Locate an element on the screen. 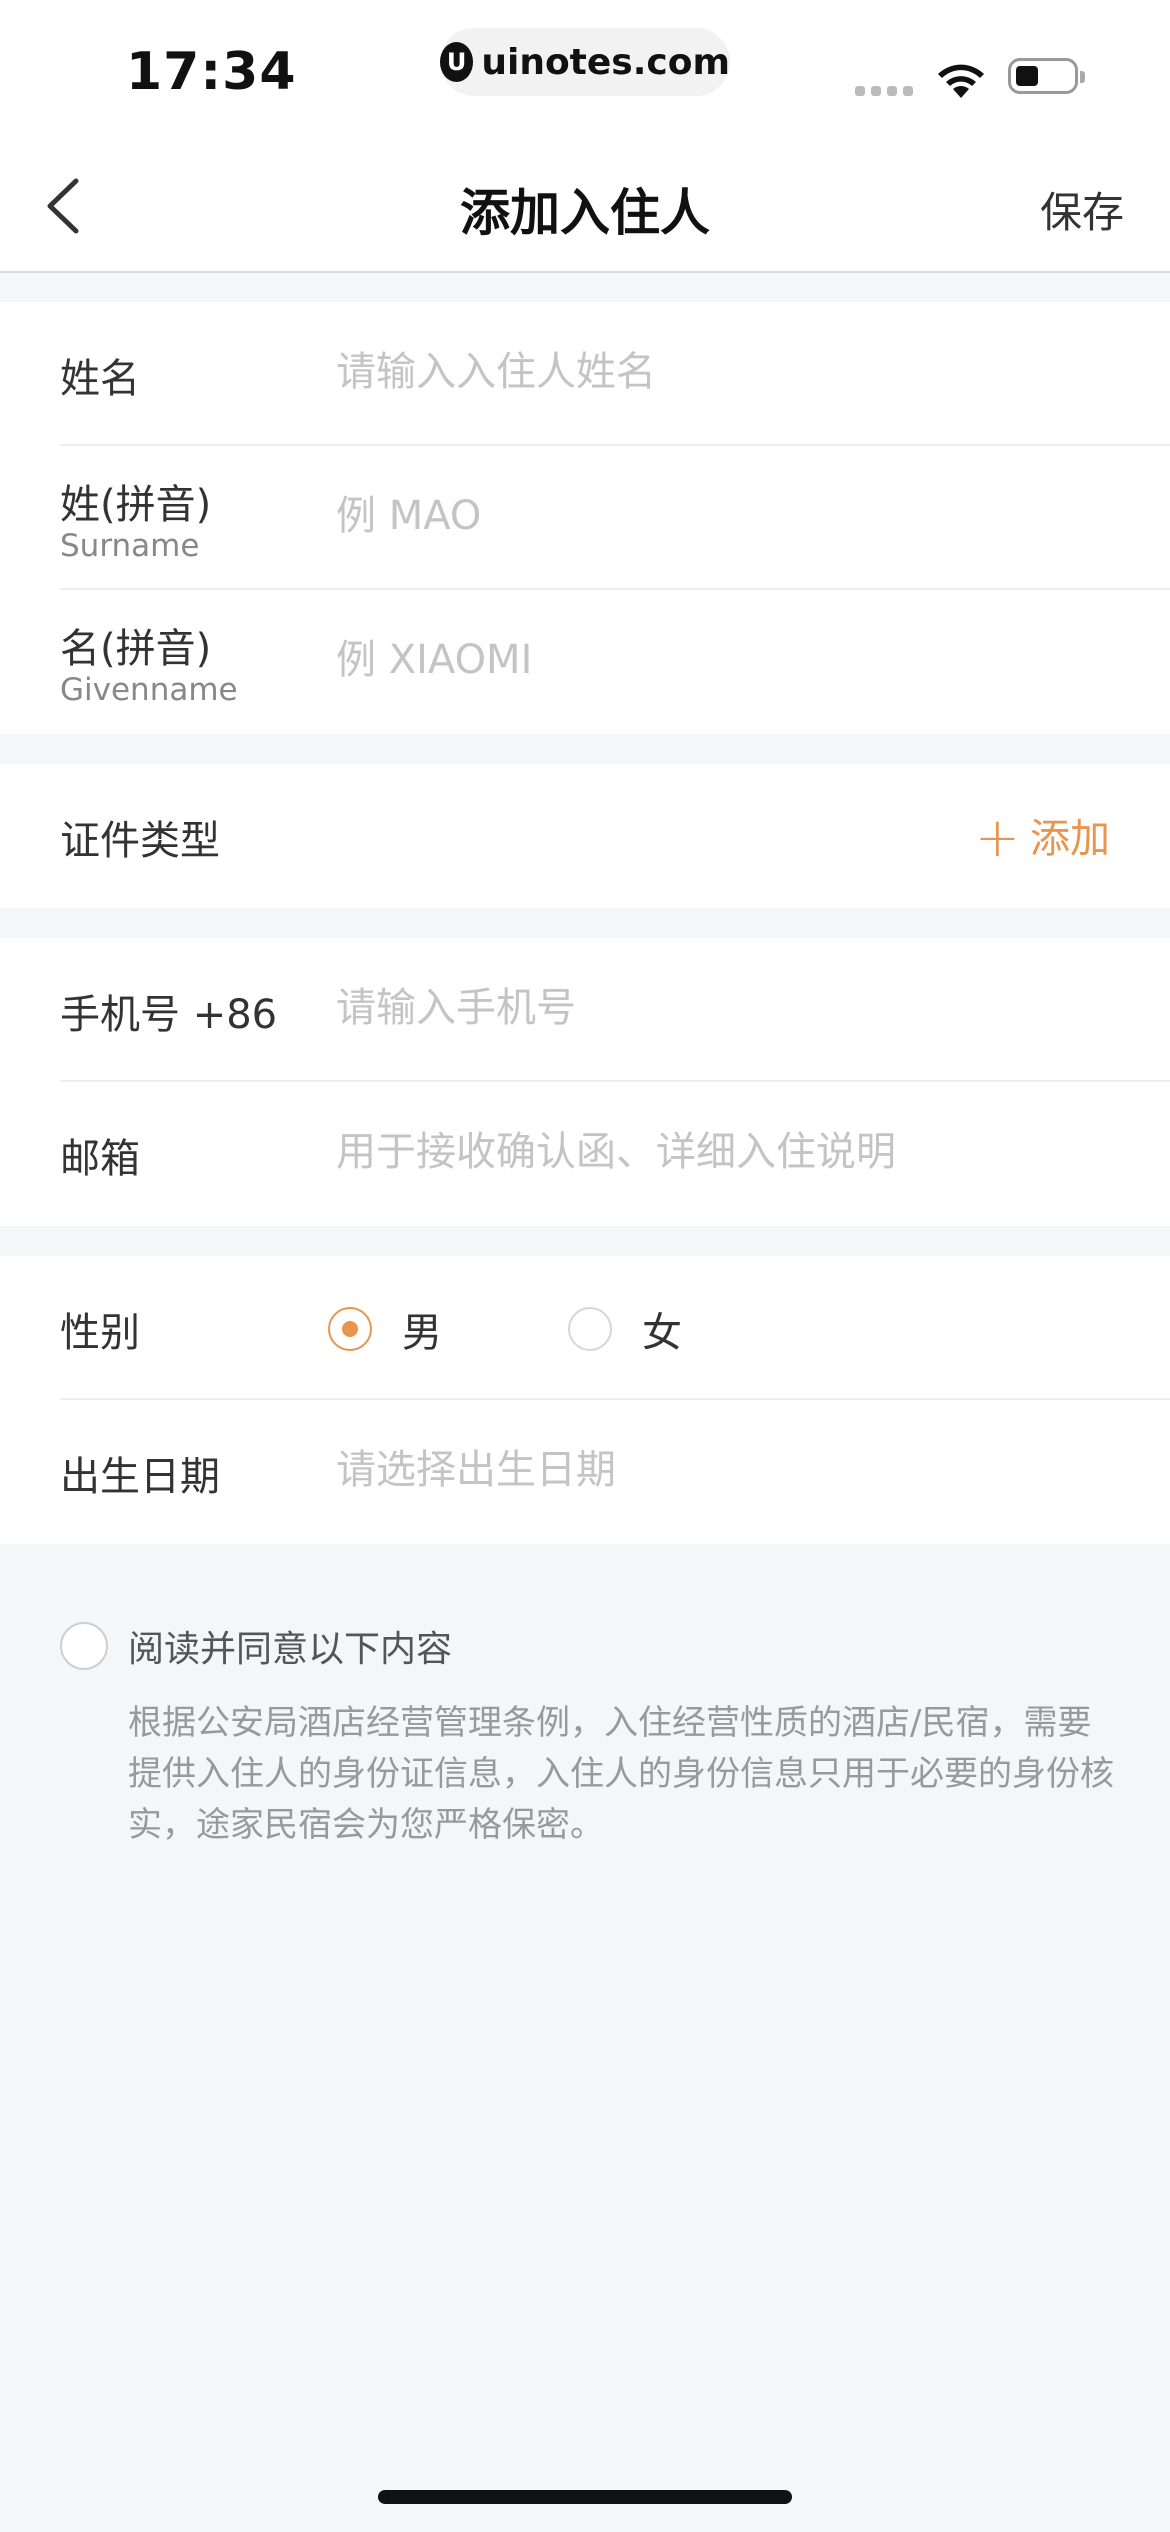 The width and height of the screenshot is (1170, 2532). givenname-label: 名(拼音) Givenname is located at coordinates (149, 662).